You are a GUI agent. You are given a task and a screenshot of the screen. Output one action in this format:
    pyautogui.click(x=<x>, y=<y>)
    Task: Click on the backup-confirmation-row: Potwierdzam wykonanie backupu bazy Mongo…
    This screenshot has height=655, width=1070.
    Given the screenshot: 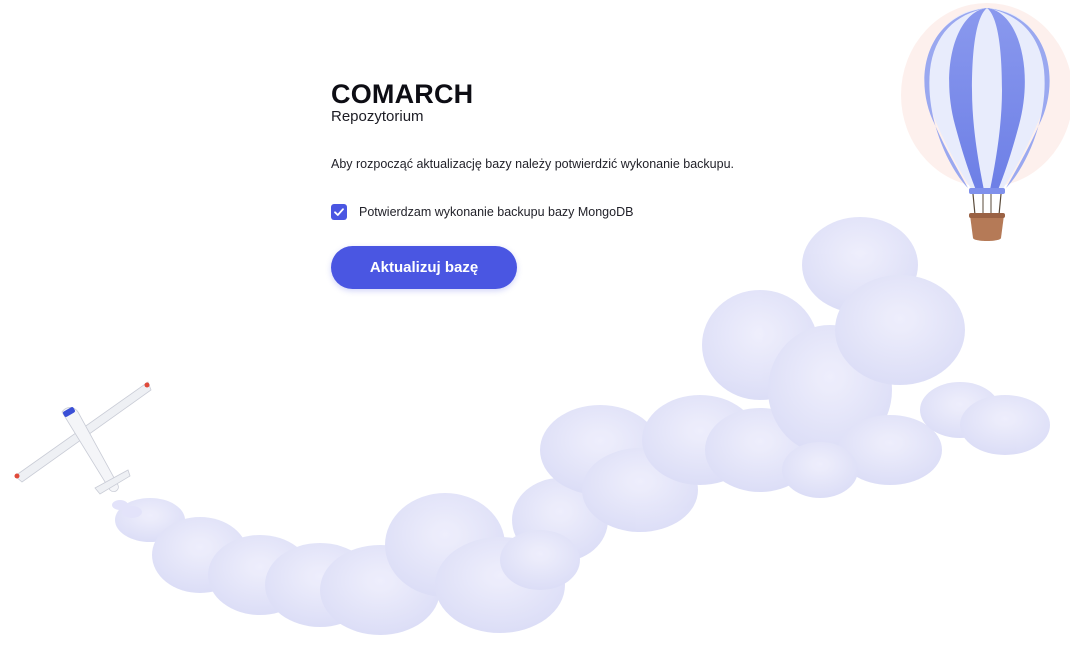 What is the action you would take?
    pyautogui.click(x=591, y=212)
    